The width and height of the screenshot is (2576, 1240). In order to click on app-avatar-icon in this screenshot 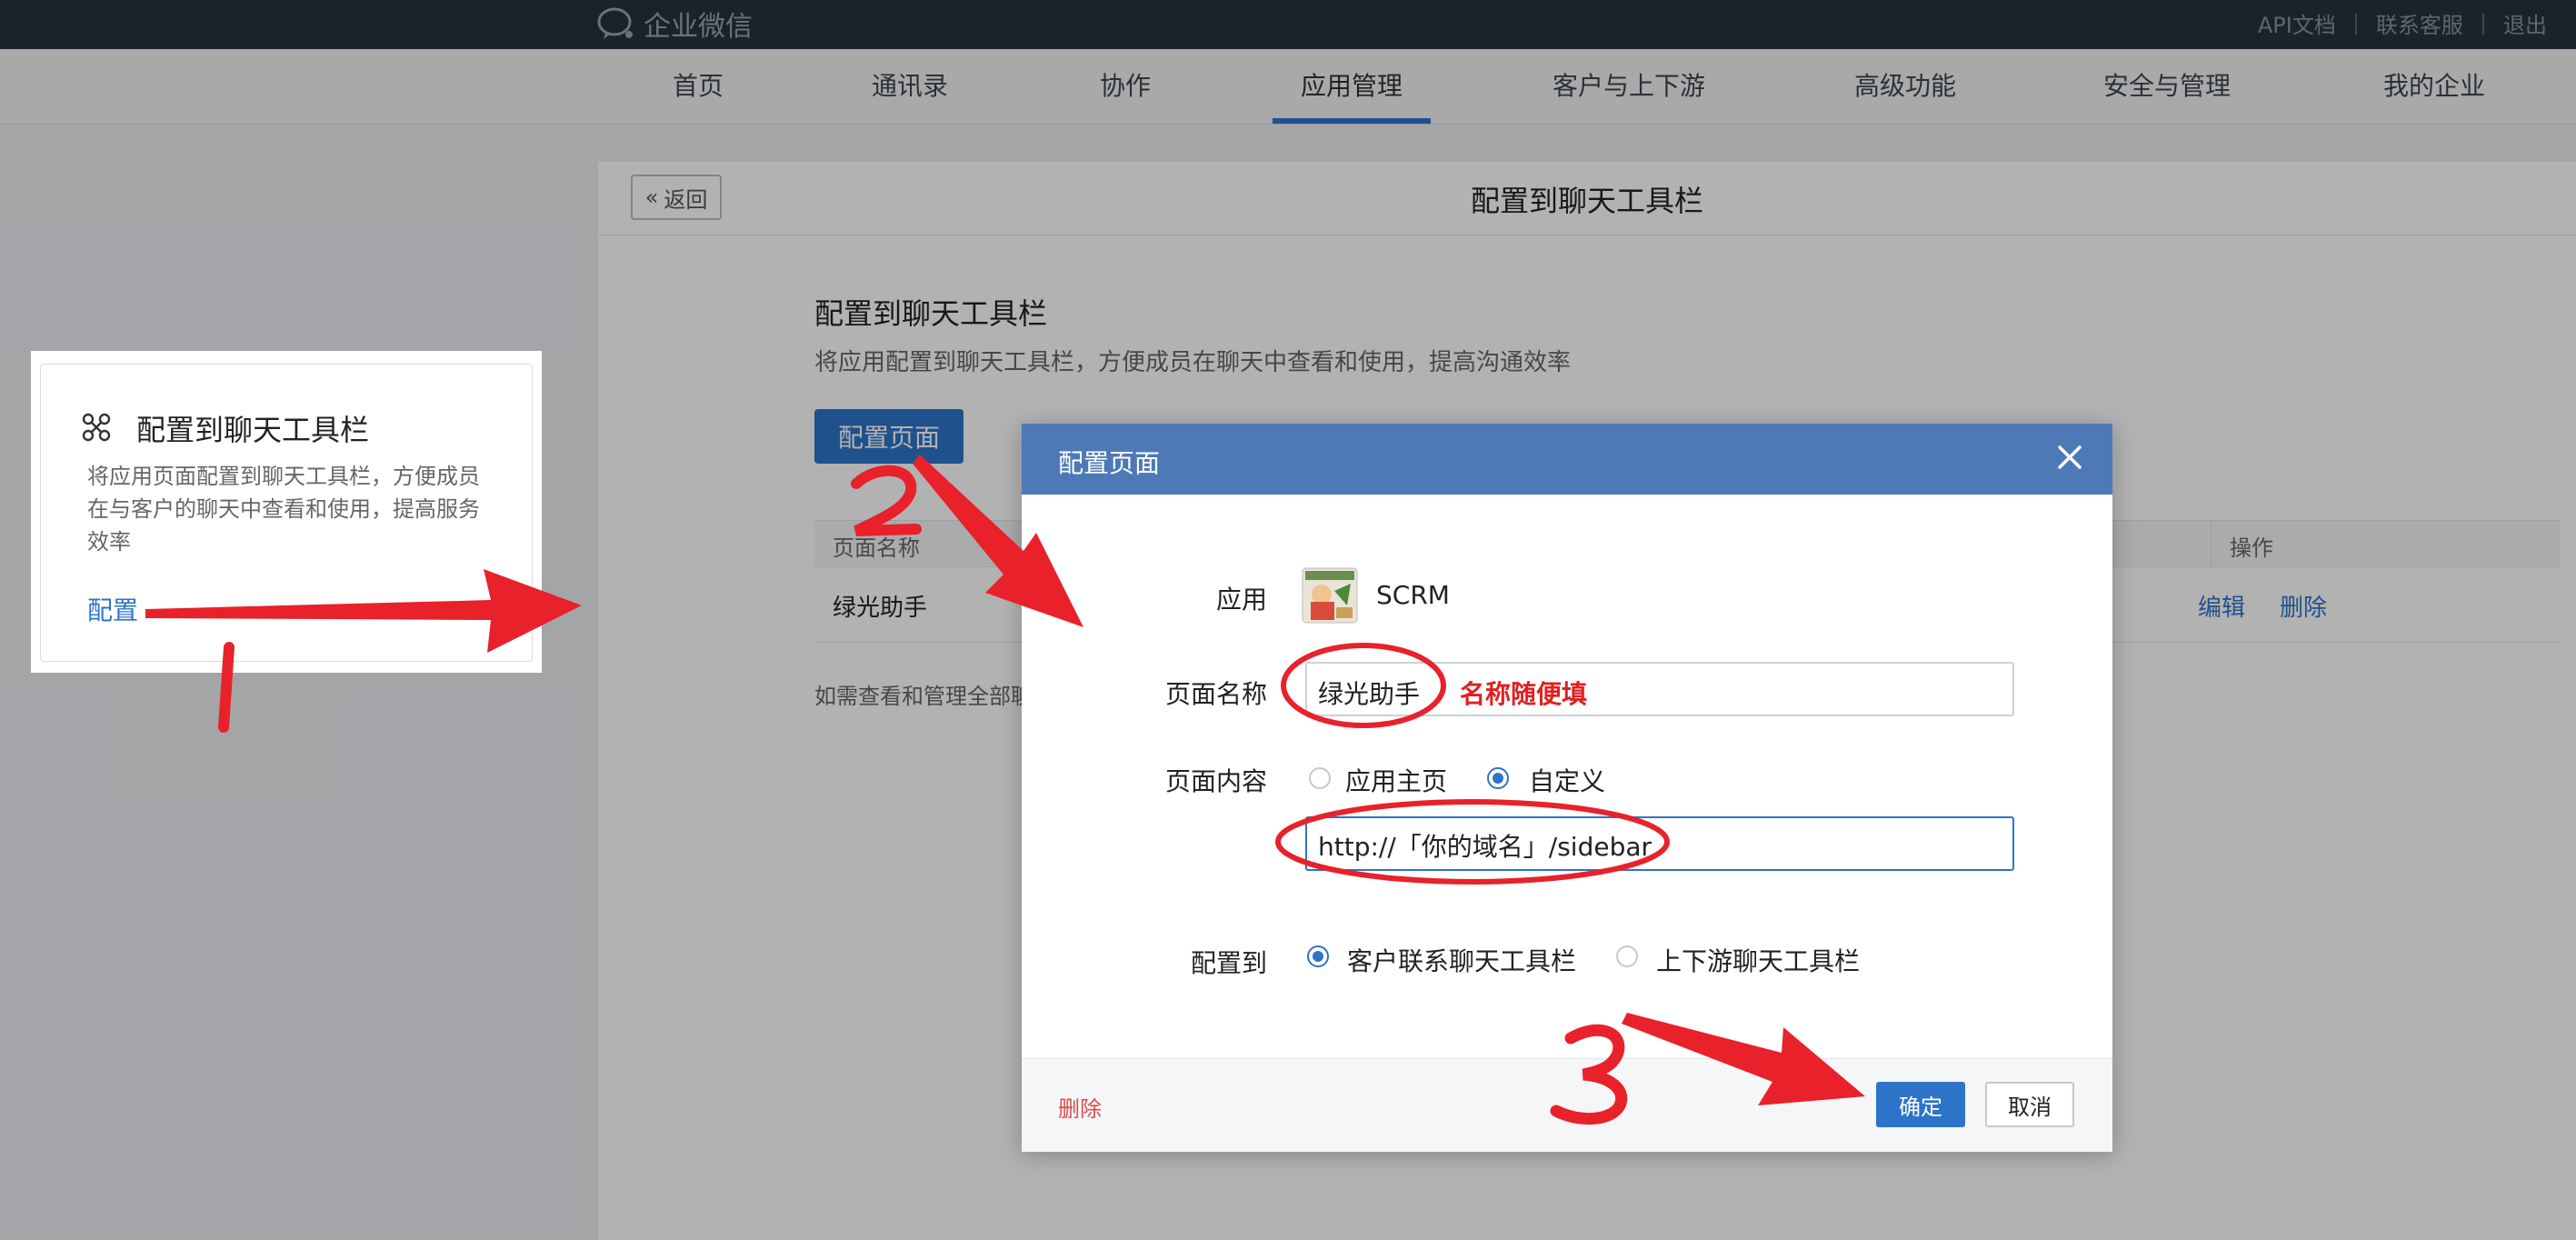, I will do `click(1330, 595)`.